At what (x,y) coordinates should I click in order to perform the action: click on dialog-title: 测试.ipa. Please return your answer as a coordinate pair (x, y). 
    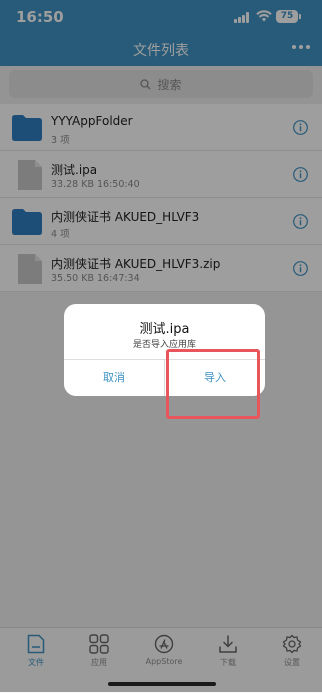
    Looking at the image, I should click on (164, 329).